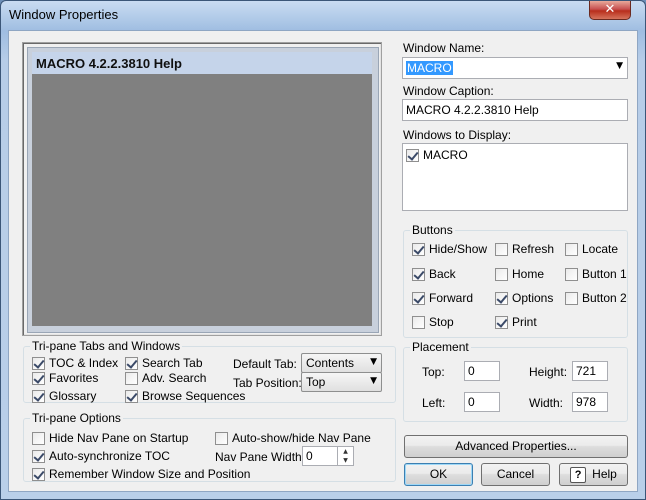  I want to click on tab-position-value: Top, so click(316, 382).